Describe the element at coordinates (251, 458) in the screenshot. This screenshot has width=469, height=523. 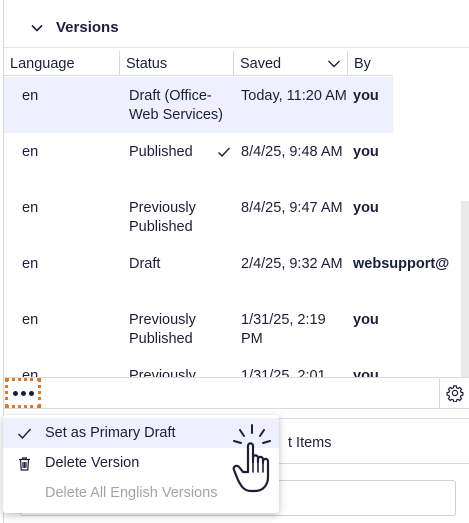
I see `hand-pointer-cursor-icon` at that location.